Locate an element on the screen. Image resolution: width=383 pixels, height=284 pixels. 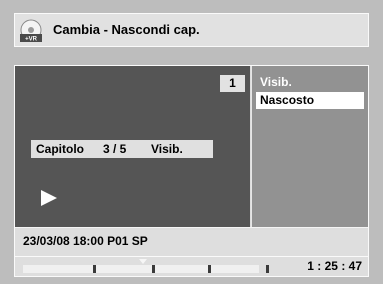
page-title: Cambia - Nascondi cap. is located at coordinates (126, 29).